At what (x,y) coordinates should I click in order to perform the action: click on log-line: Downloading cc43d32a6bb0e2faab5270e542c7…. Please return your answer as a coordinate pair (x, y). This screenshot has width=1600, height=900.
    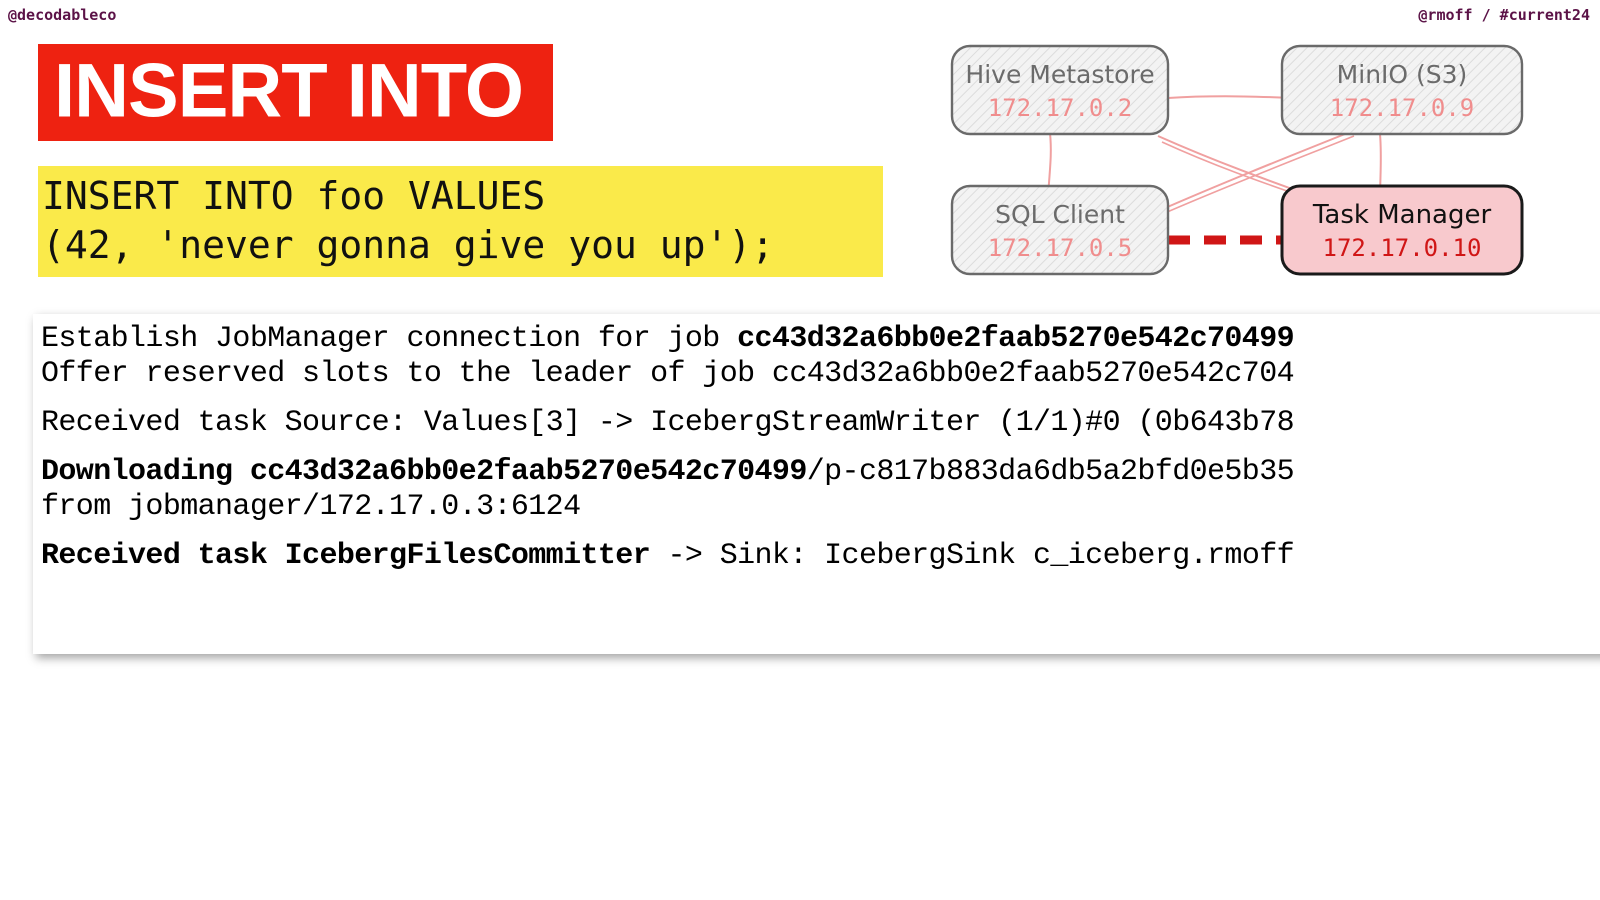
    Looking at the image, I should click on (820, 472).